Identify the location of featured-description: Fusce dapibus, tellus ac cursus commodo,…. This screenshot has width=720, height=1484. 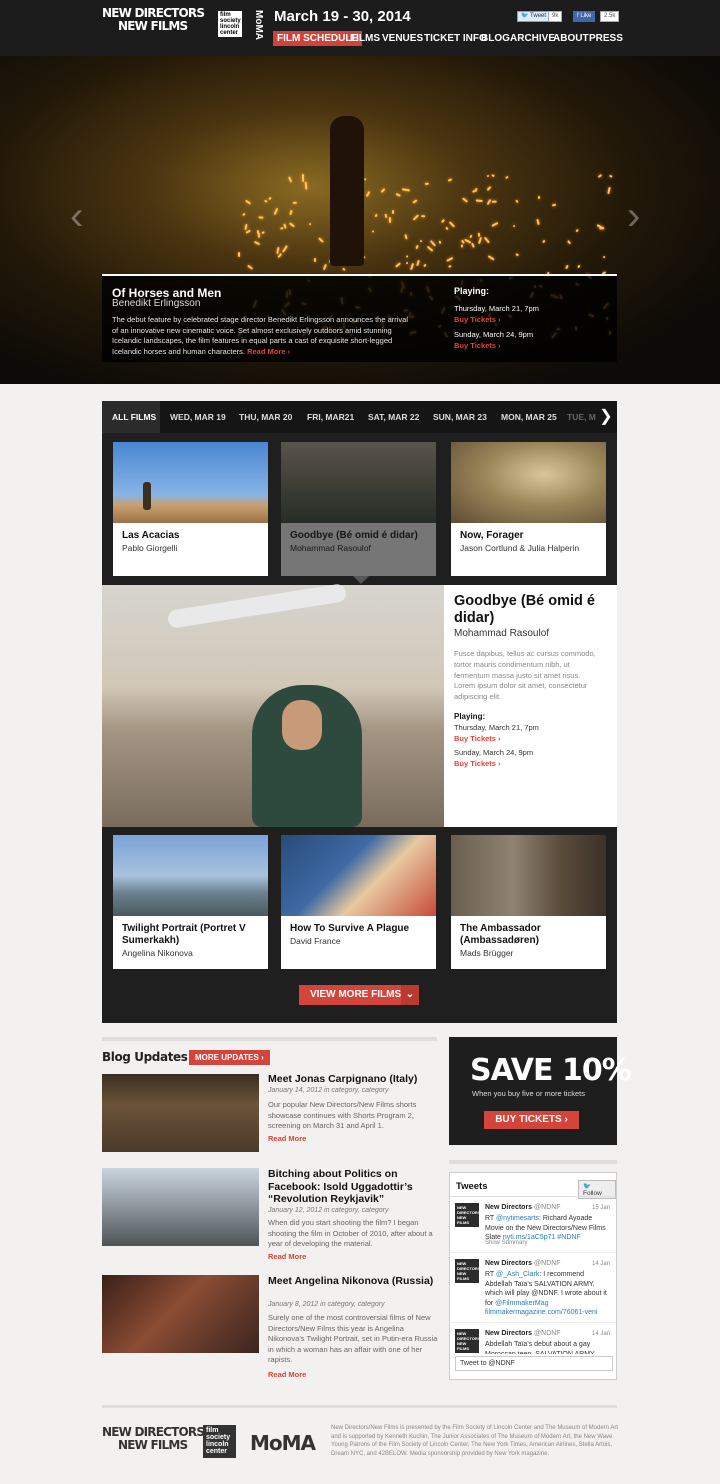
(525, 675).